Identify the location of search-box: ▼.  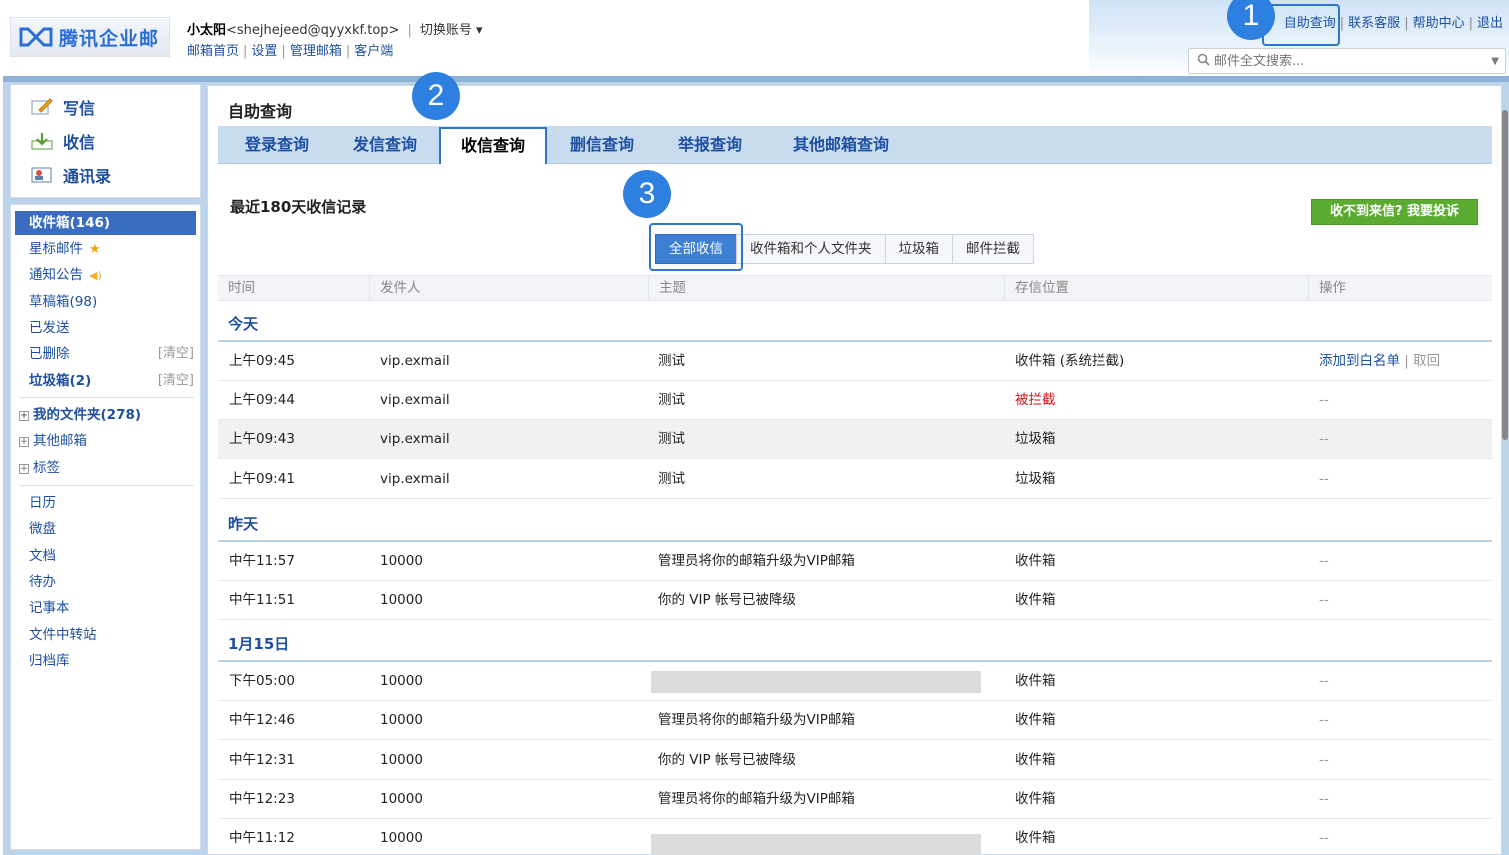
(1347, 61).